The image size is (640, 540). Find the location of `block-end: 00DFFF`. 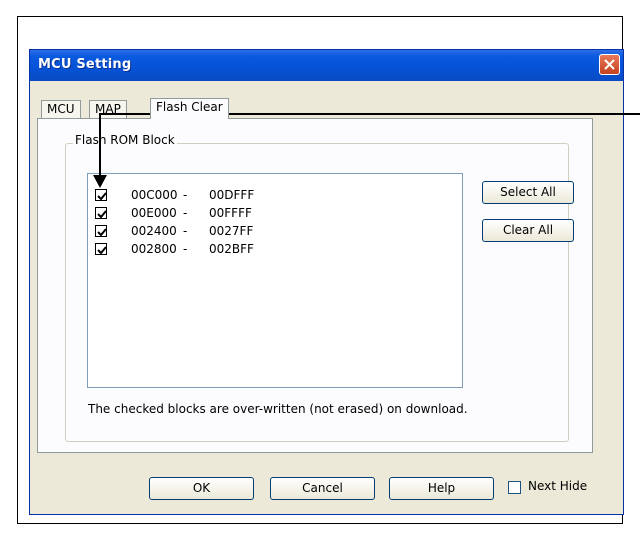

block-end: 00DFFF is located at coordinates (232, 195).